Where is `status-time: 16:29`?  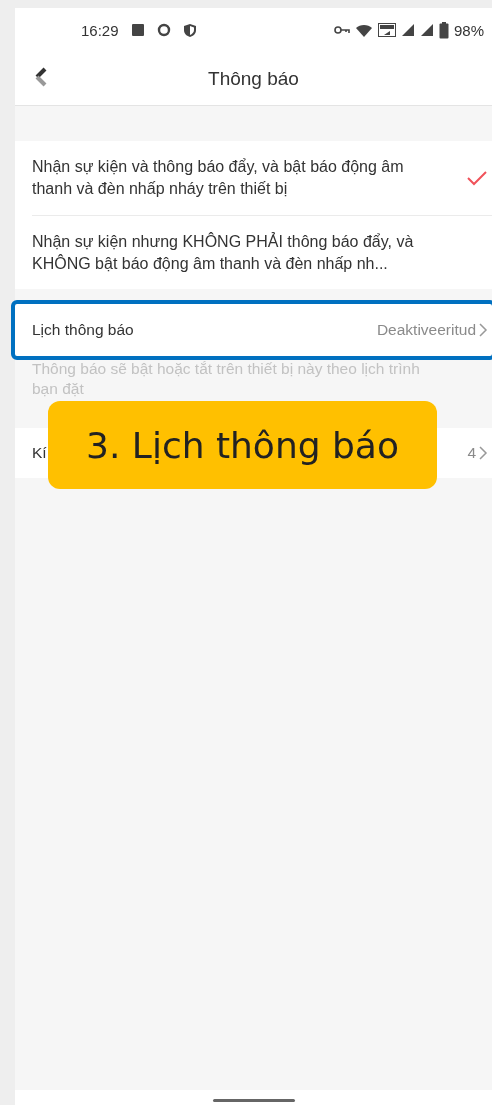
status-time: 16:29 is located at coordinates (100, 30).